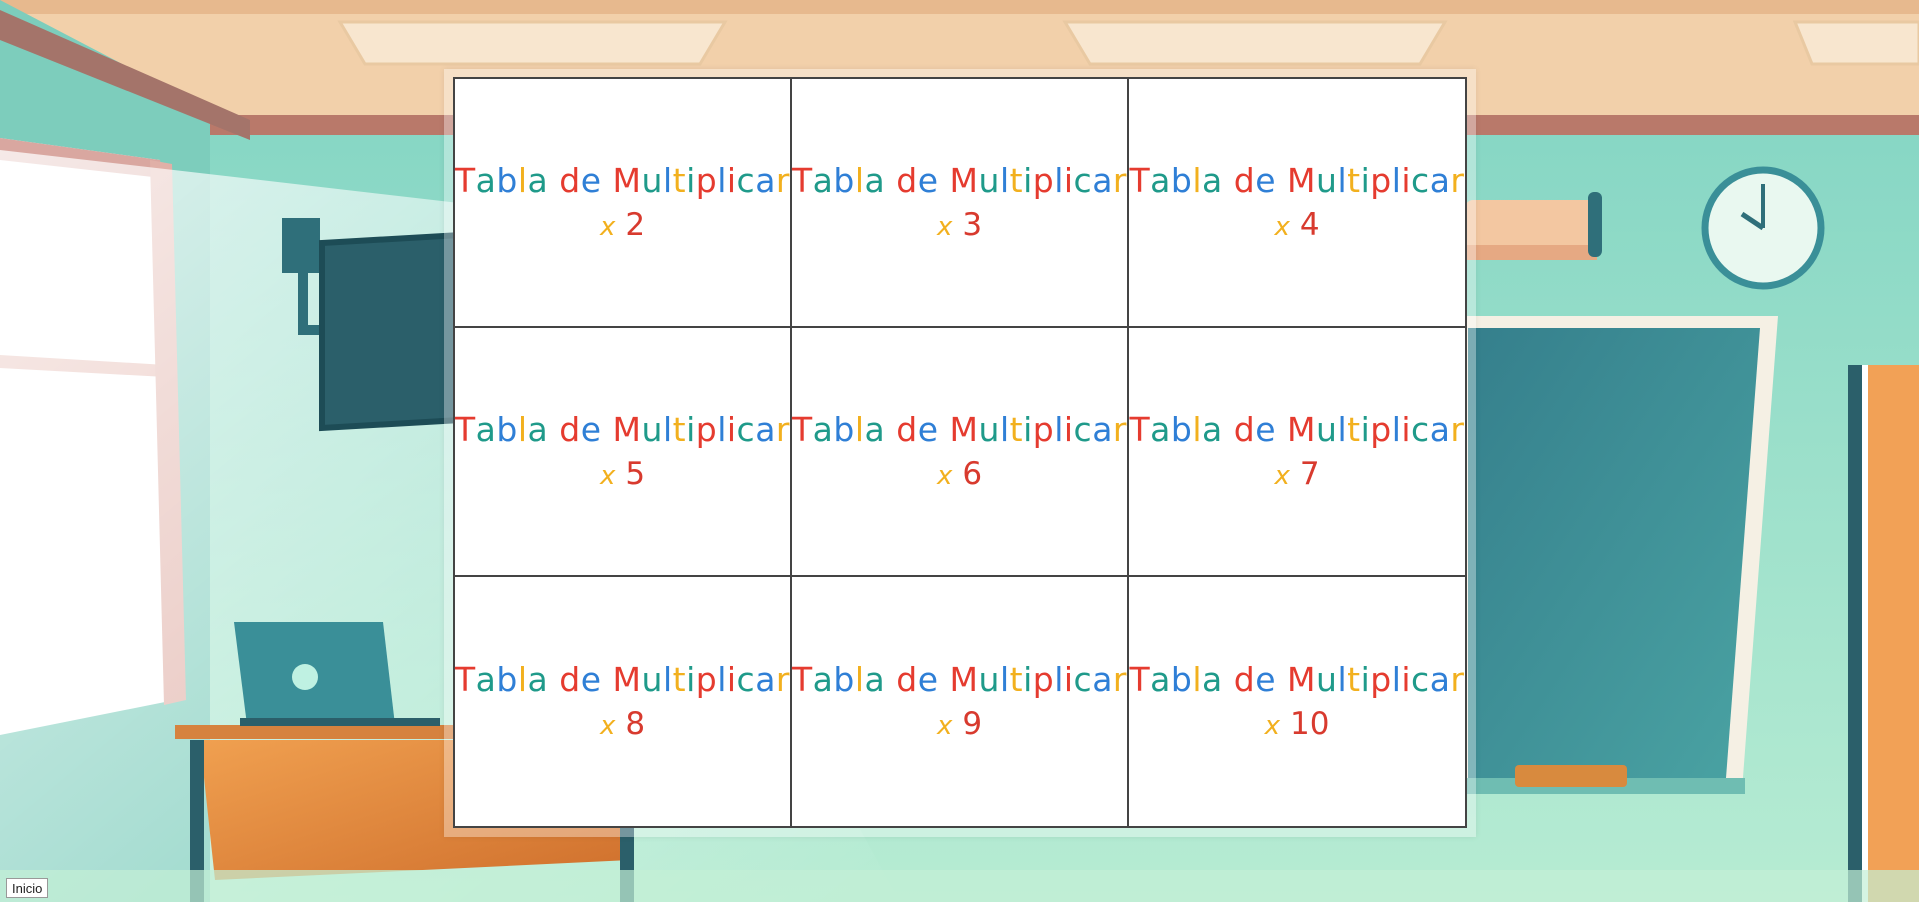 The image size is (1919, 902). Describe the element at coordinates (623, 203) in the screenshot. I see `table-card-2: Tabla de Multiplicar x2` at that location.